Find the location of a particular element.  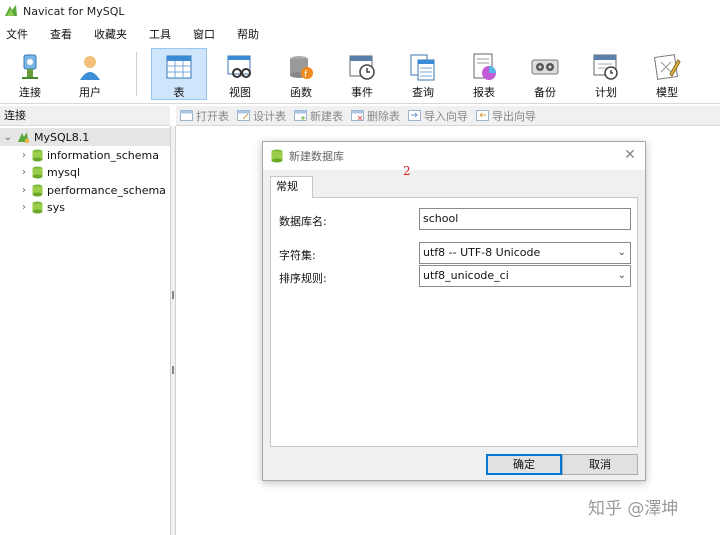

schedule-button: 计划 is located at coordinates (606, 74).